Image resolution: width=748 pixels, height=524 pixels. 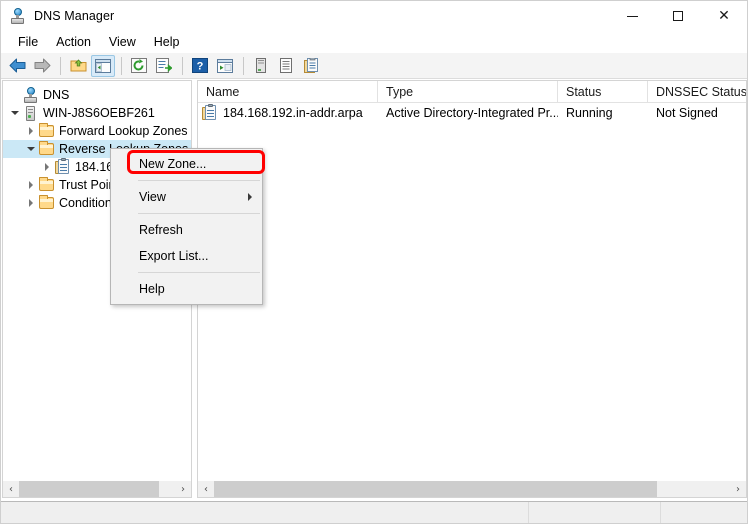 I want to click on menu-view: View, so click(x=122, y=42).